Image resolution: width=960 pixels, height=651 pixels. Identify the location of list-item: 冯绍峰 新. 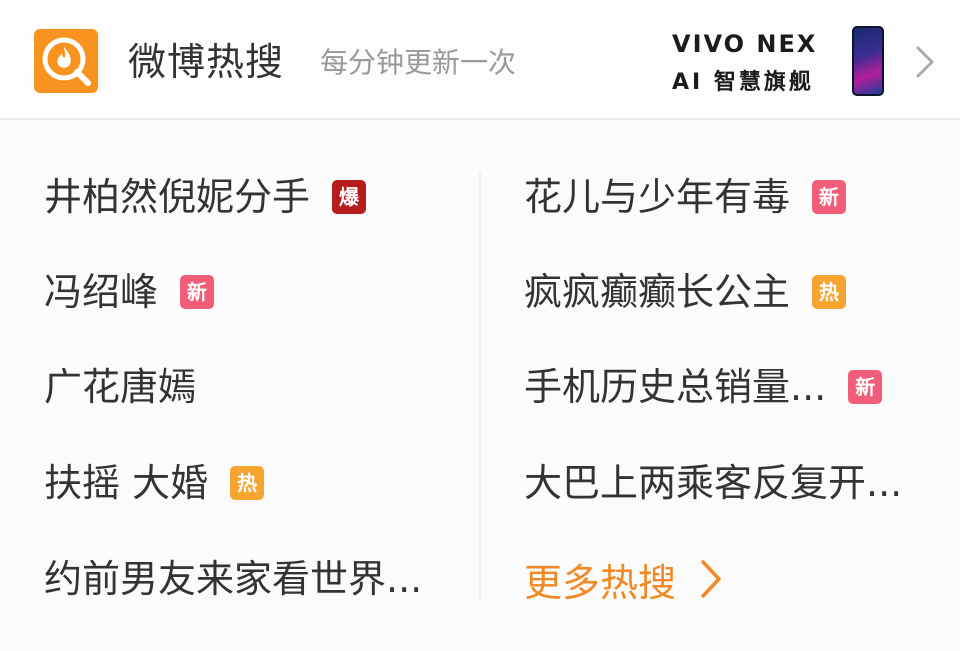
(129, 292).